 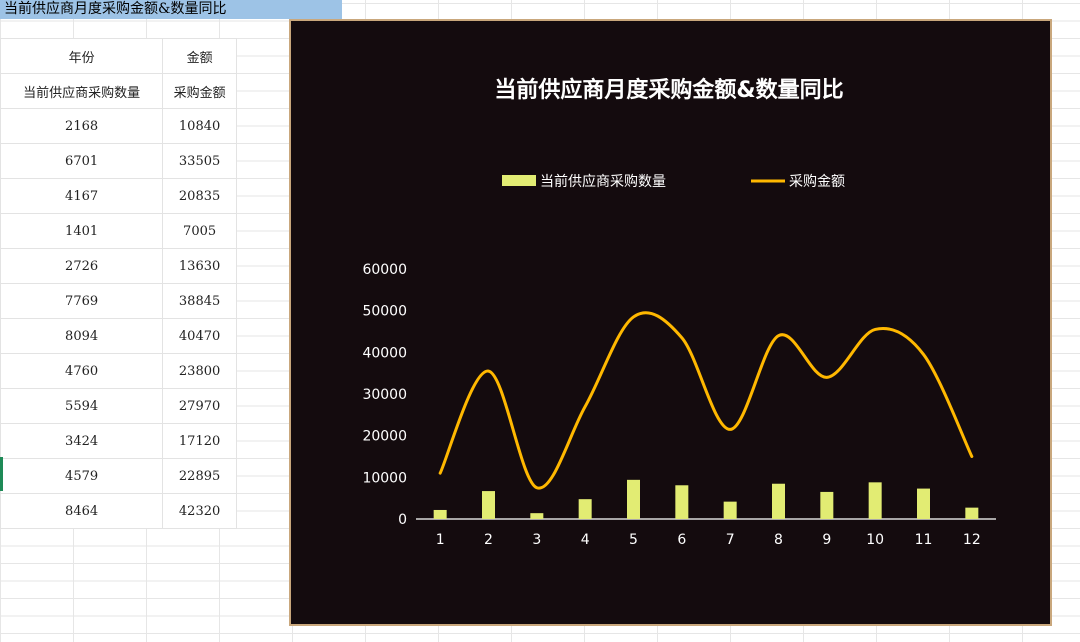 I want to click on table-row: 4579 22895, so click(x=118, y=476).